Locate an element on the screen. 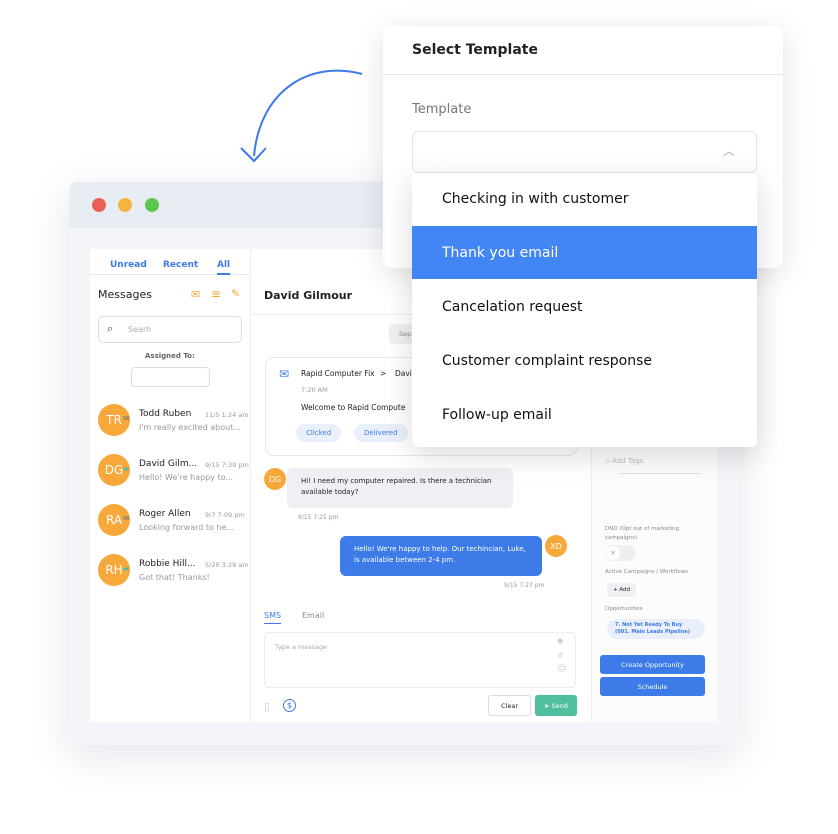  send-button: ➤ Send is located at coordinates (556, 705).